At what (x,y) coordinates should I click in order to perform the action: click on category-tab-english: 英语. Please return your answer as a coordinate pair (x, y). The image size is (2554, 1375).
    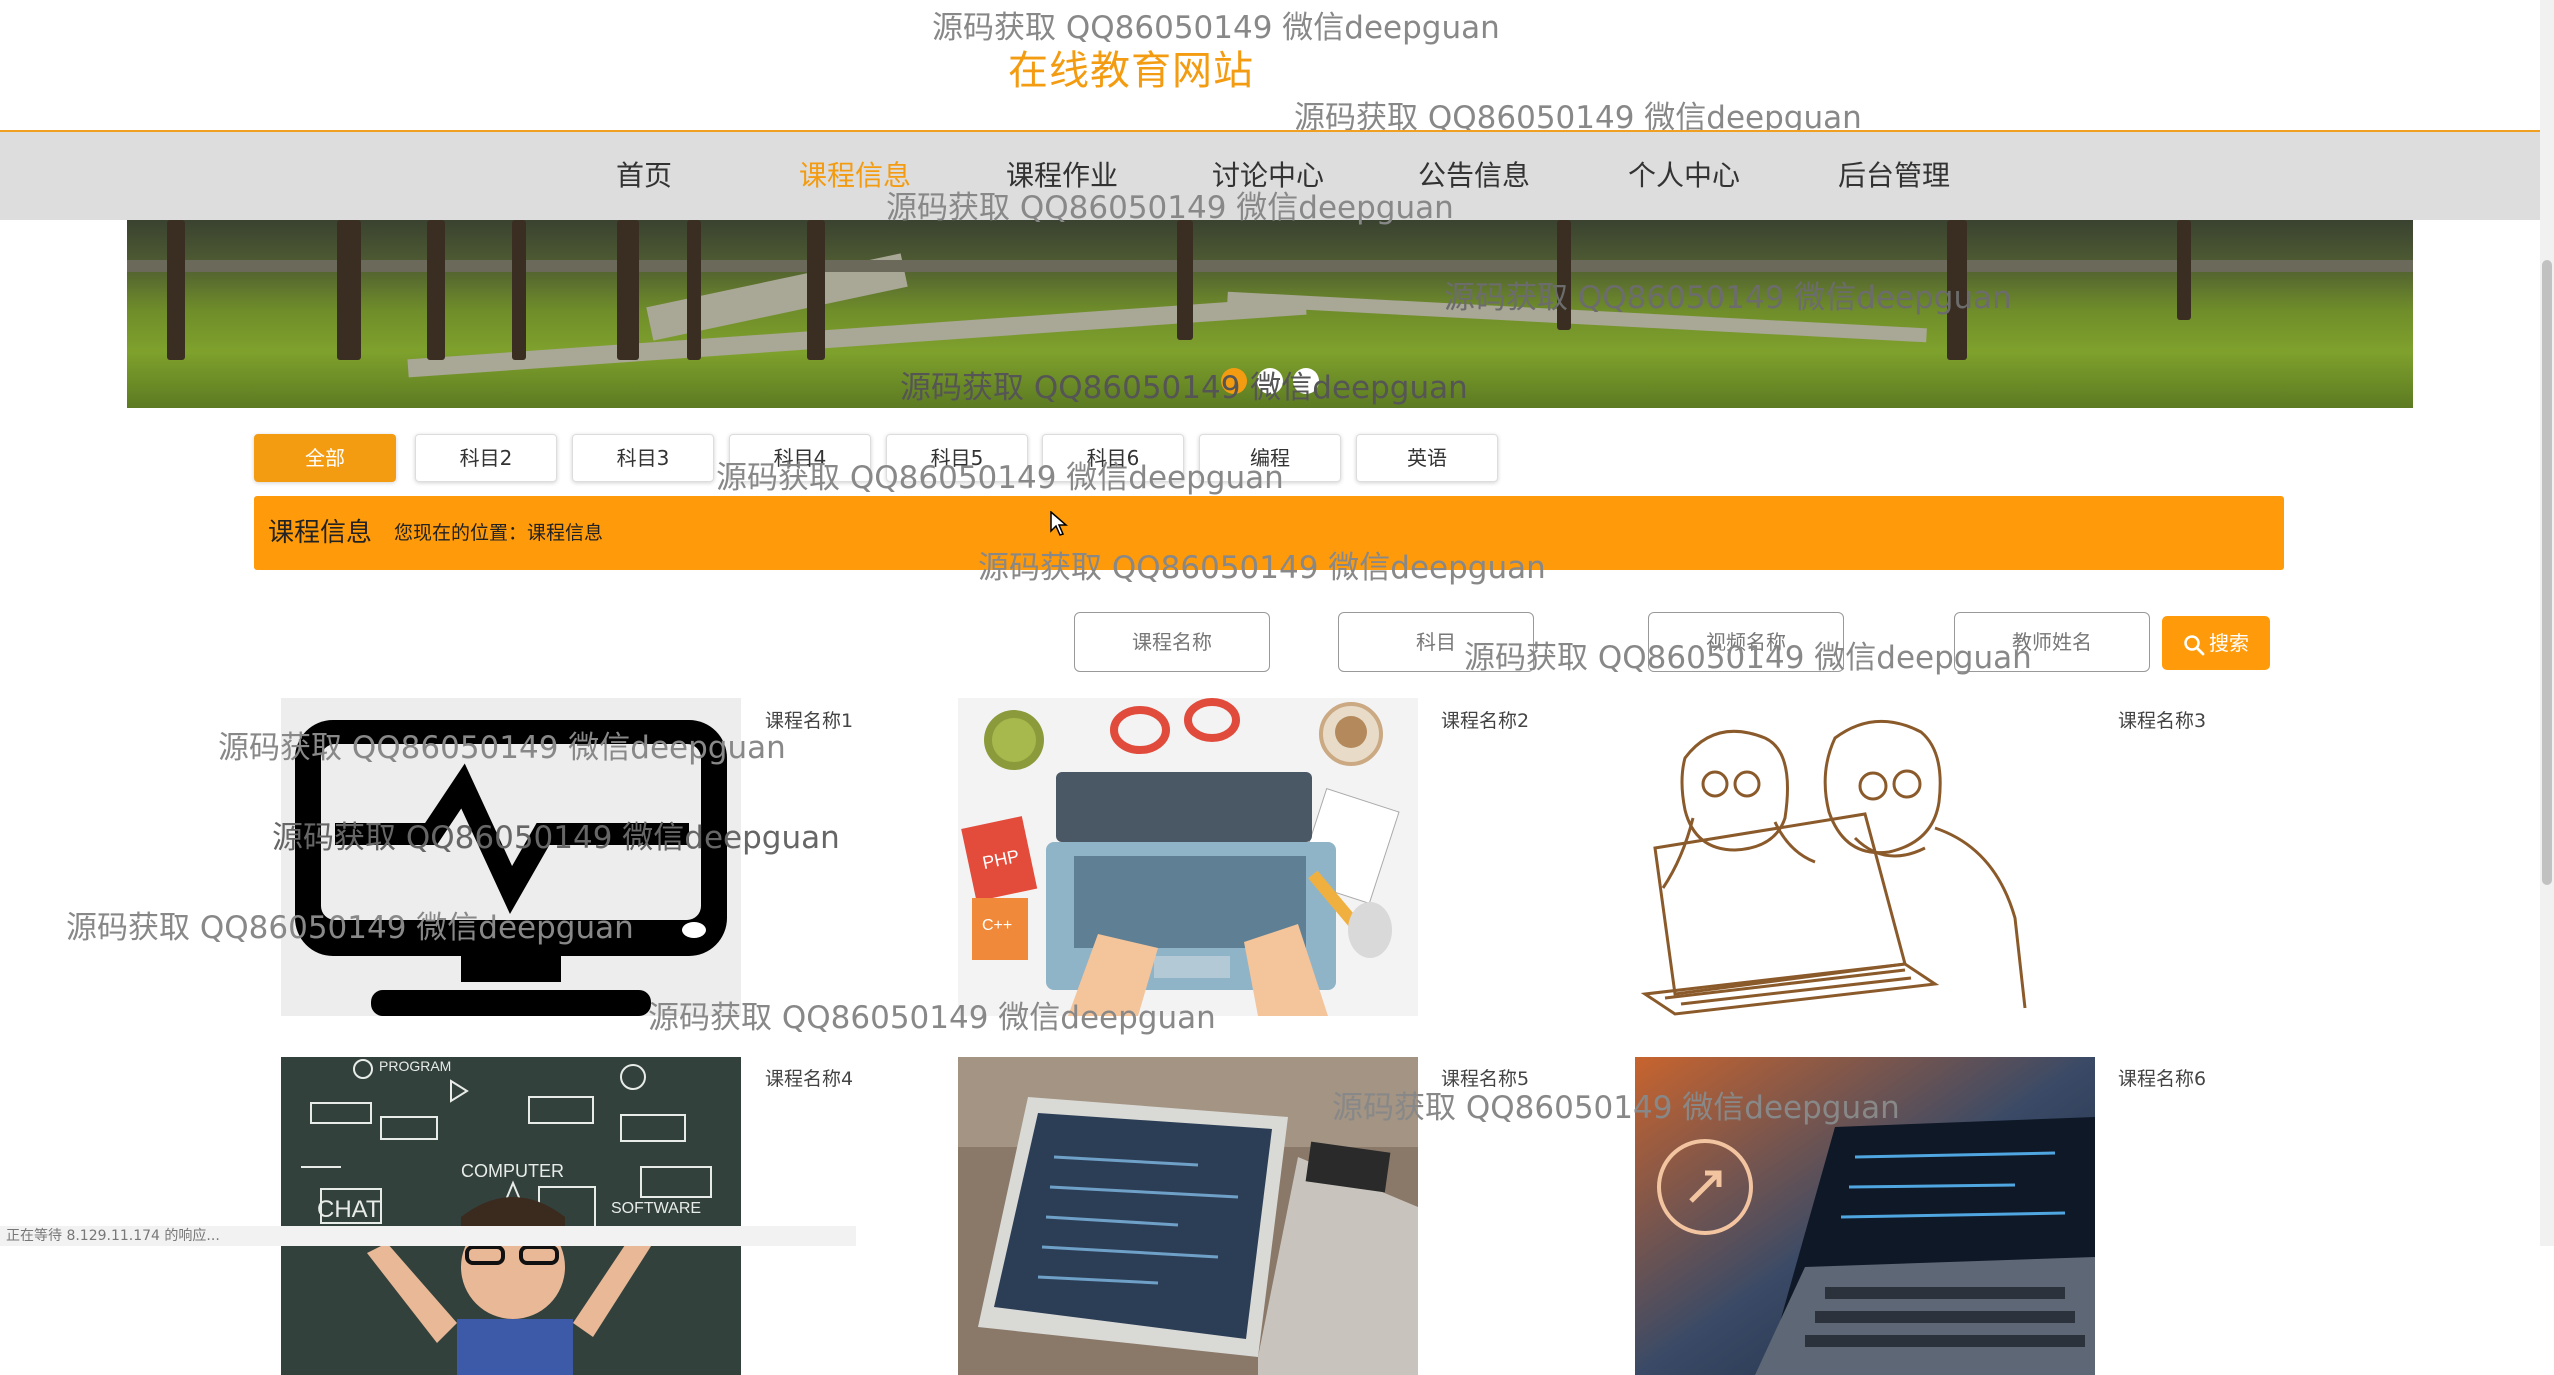
    Looking at the image, I should click on (1427, 458).